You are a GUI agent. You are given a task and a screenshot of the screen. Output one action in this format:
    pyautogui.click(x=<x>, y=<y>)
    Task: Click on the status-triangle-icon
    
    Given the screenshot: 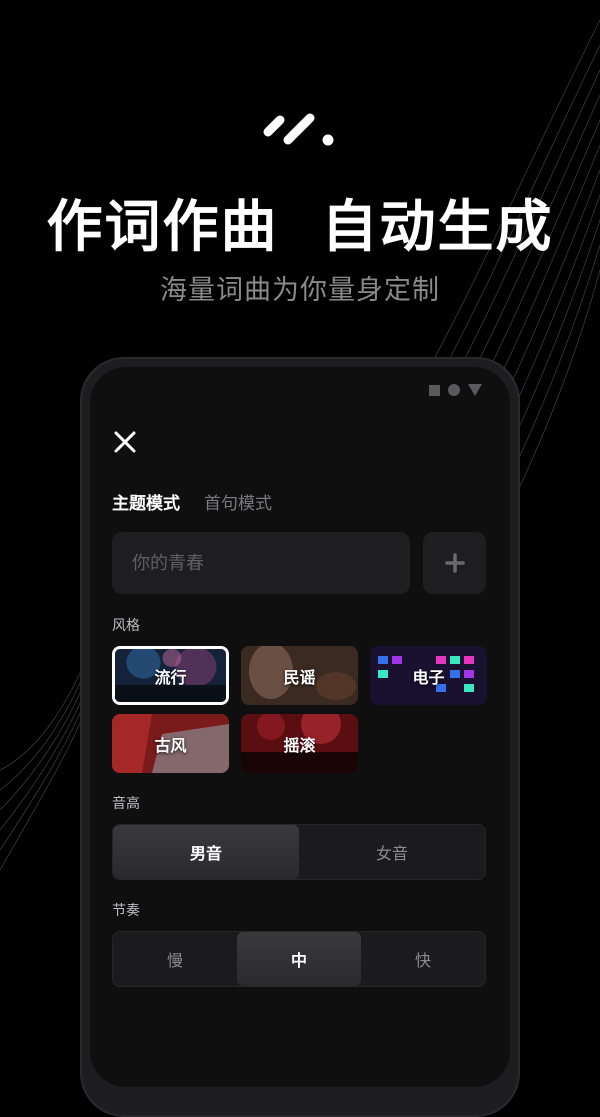 What is the action you would take?
    pyautogui.click(x=475, y=390)
    